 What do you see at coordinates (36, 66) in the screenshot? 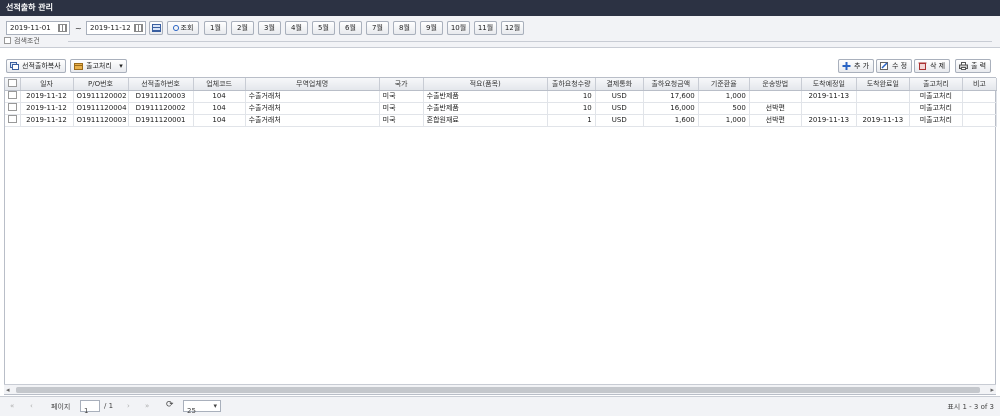
I see `copy-shipment-button: 선적출하복사` at bounding box center [36, 66].